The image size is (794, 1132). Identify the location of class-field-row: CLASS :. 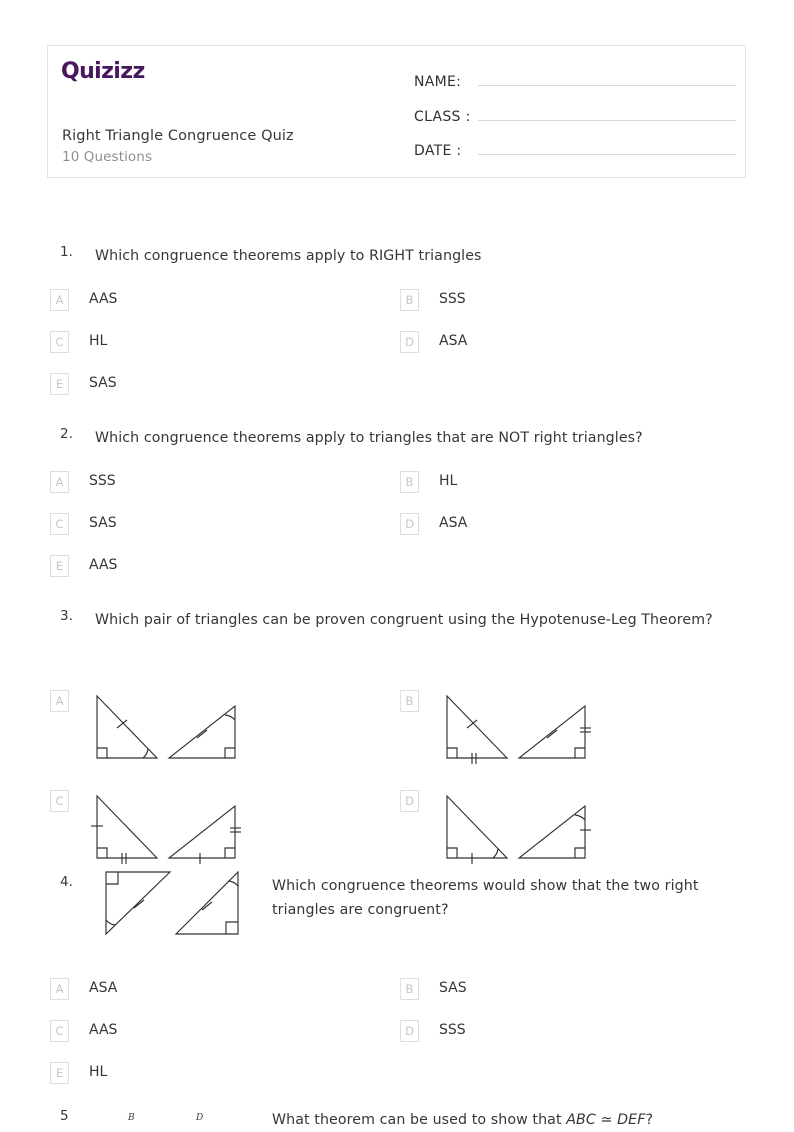
(575, 117).